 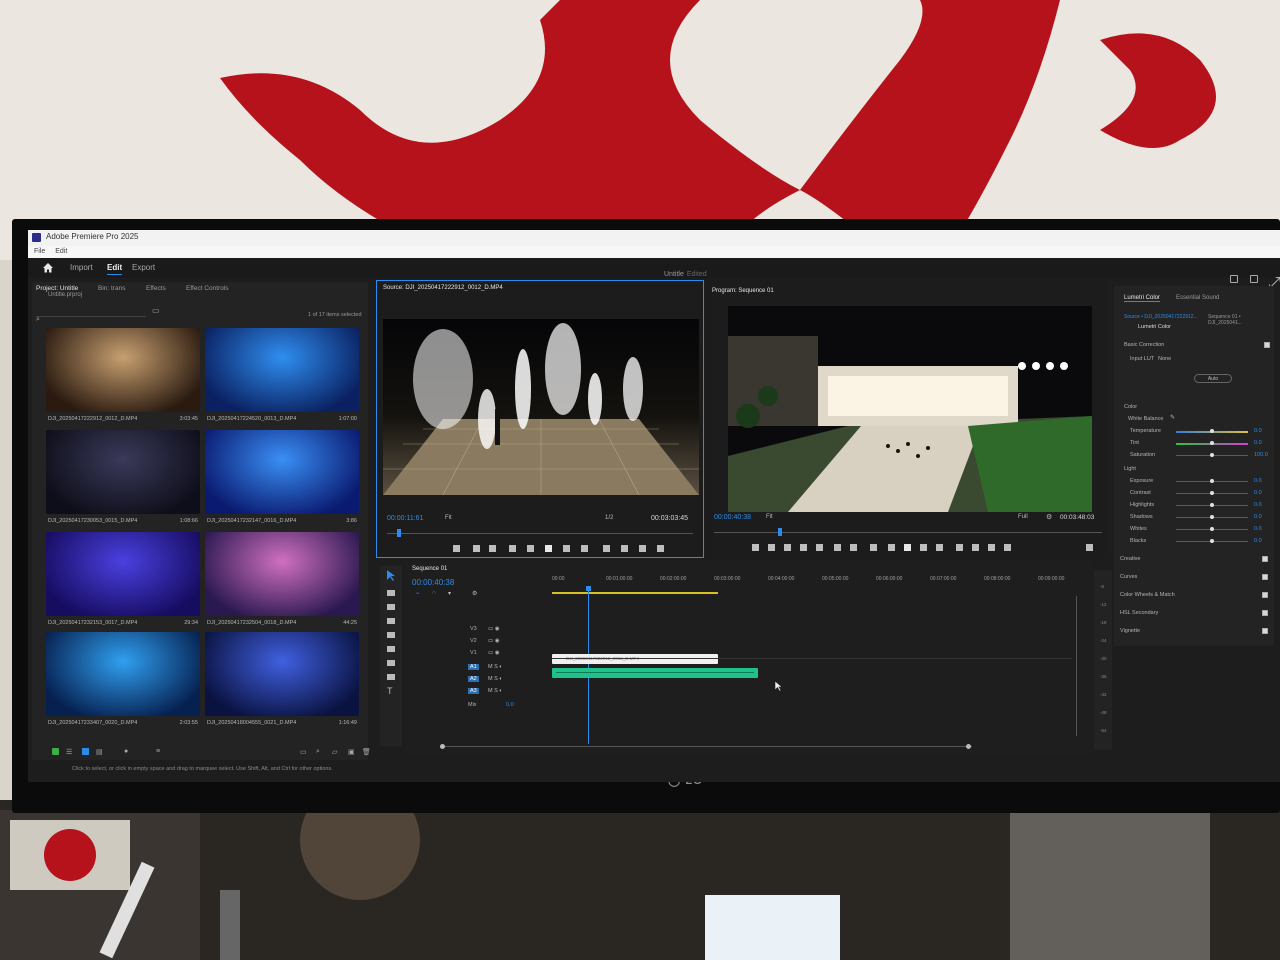 I want to click on source-video-frame, so click(x=541, y=407).